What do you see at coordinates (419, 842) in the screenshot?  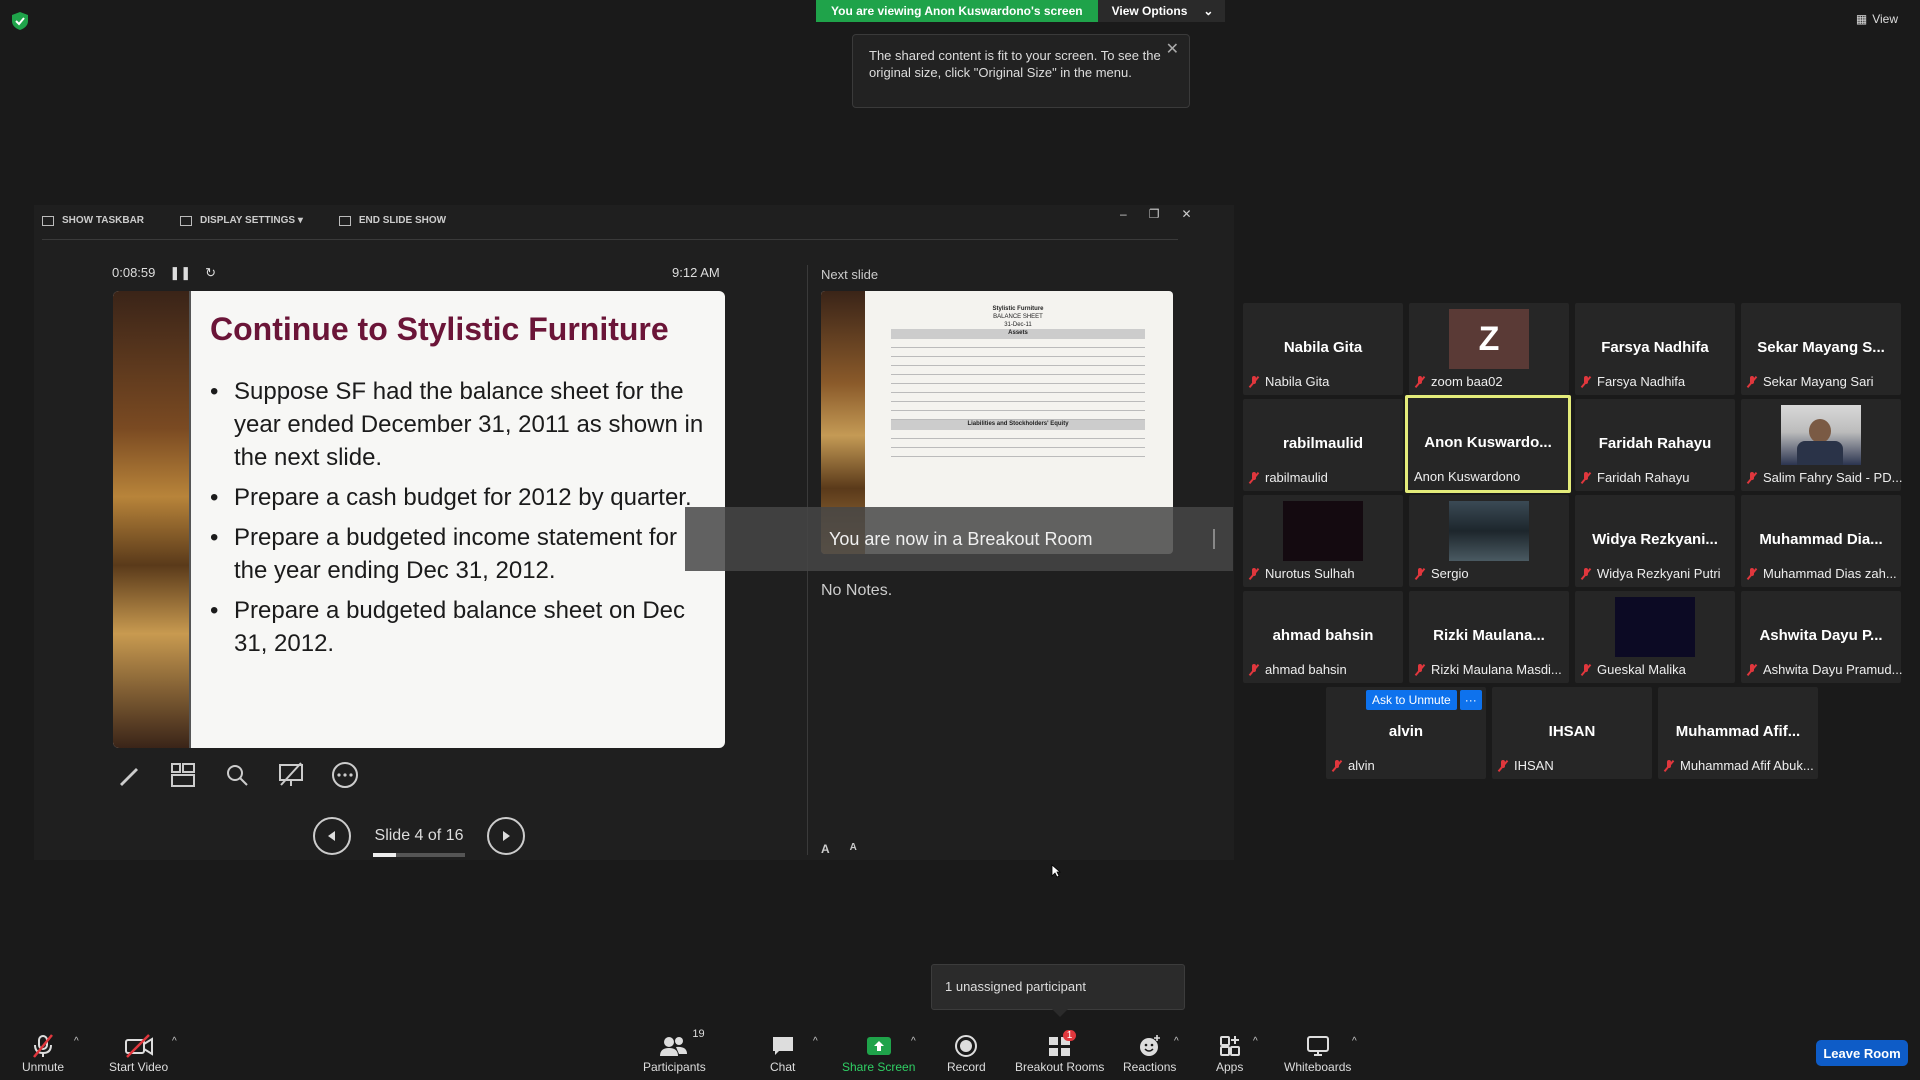 I see `slide-counter: Slide 4 of 16` at bounding box center [419, 842].